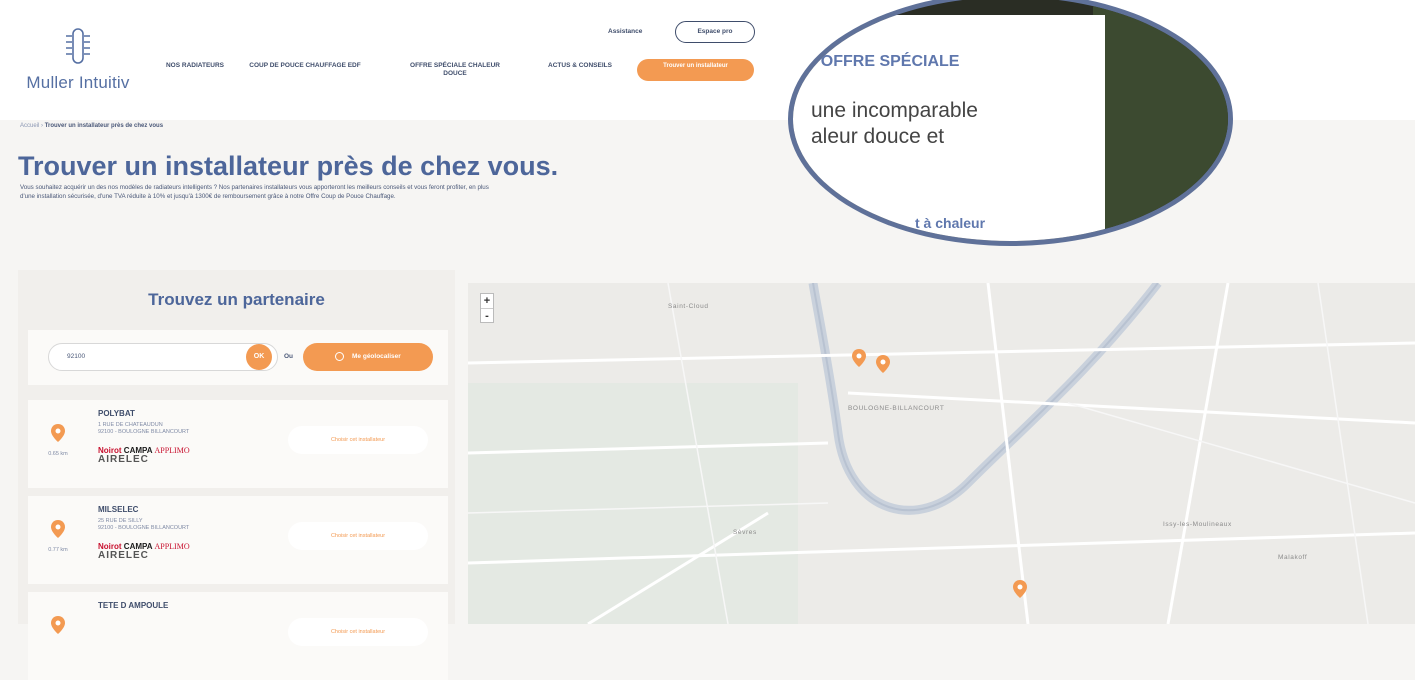 The image size is (1415, 680). What do you see at coordinates (340, 356) in the screenshot?
I see `target-icon` at bounding box center [340, 356].